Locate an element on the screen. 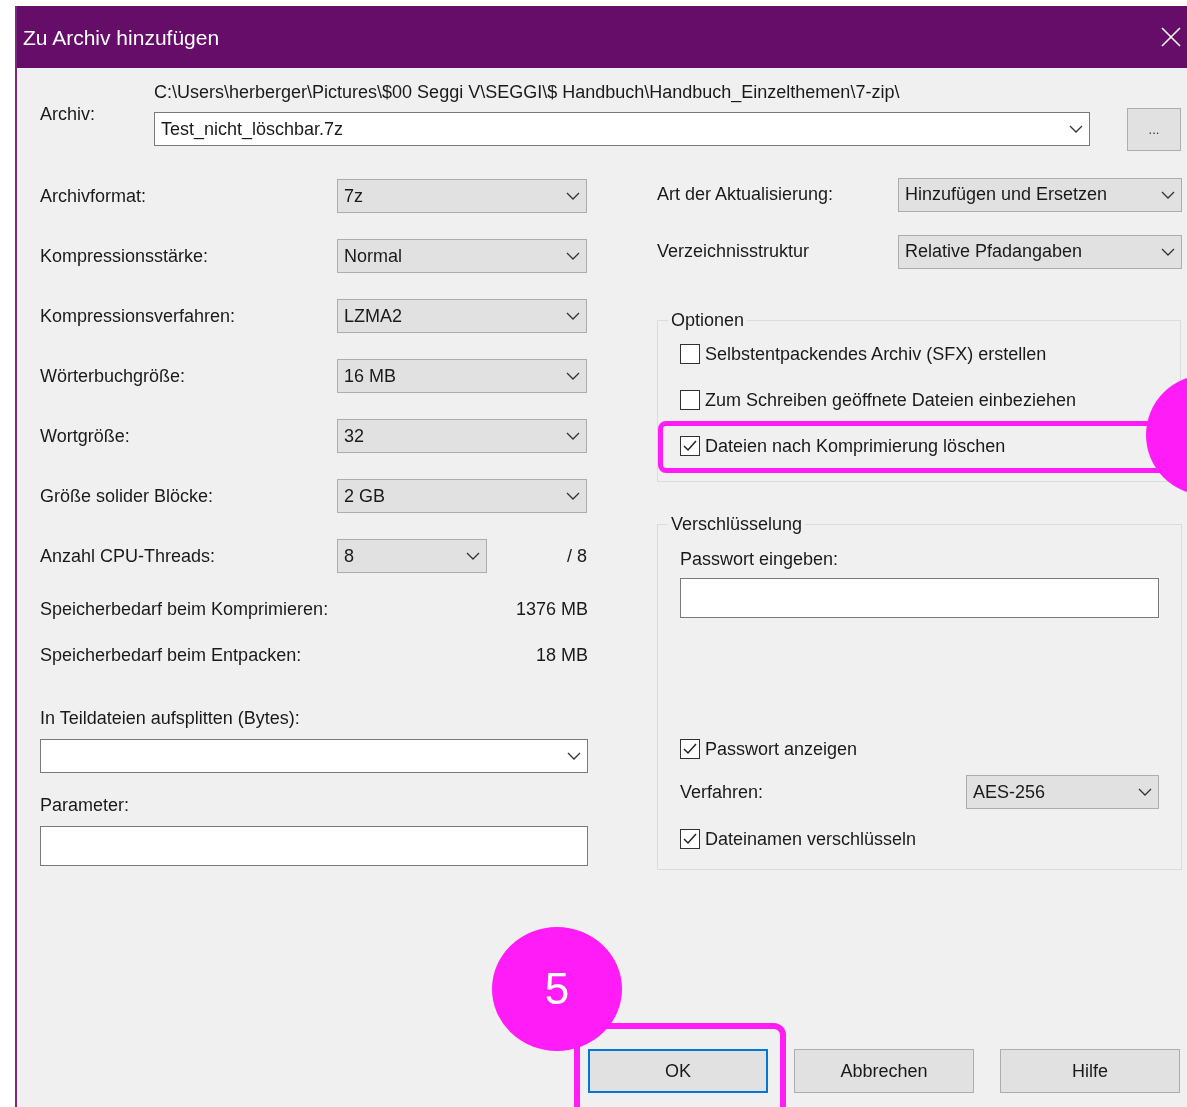 The image size is (1187, 1107). field-label: Art der Aktualisierung: is located at coordinates (746, 194).